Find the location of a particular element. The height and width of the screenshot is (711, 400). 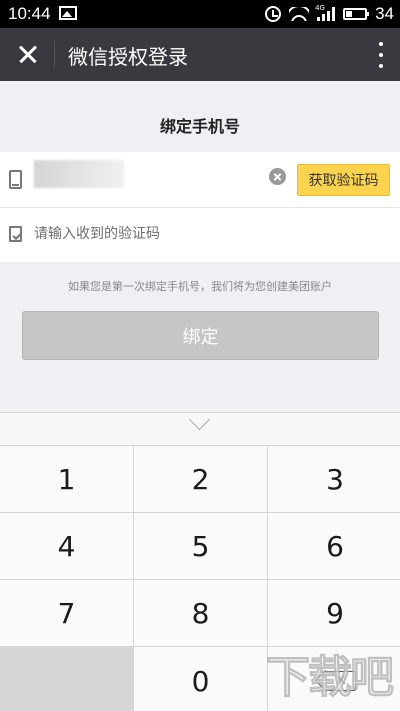

status-indicators: 4G 34 is located at coordinates (329, 14).